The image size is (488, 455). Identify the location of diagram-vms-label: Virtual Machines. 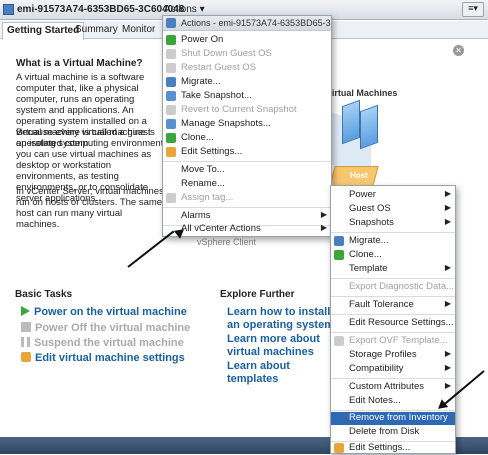
(362, 93).